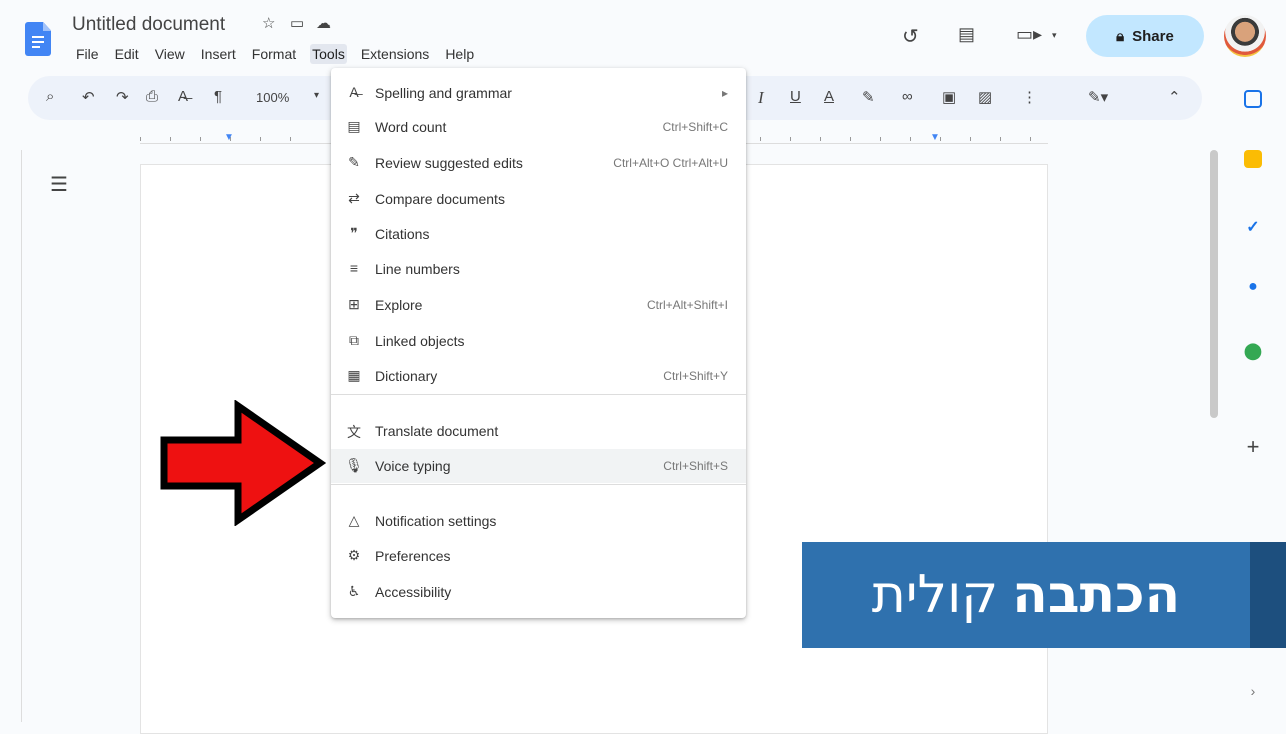 The height and width of the screenshot is (734, 1286). What do you see at coordinates (829, 96) in the screenshot?
I see `text-color-icon: A` at bounding box center [829, 96].